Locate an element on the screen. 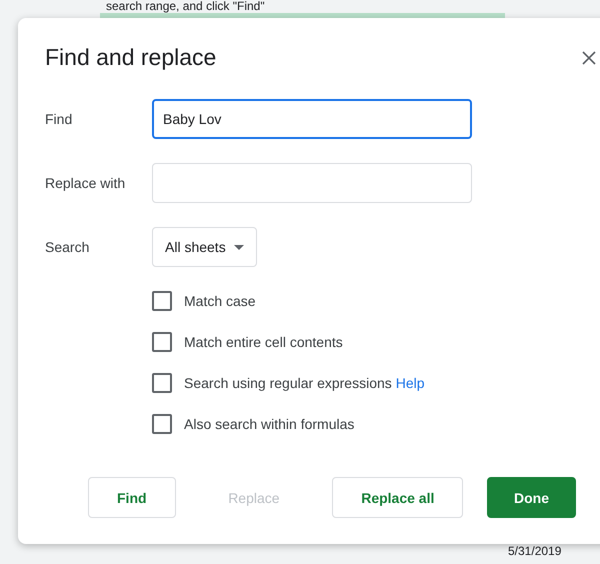 The image size is (600, 564). option-label: Search using regular expressions is located at coordinates (288, 383).